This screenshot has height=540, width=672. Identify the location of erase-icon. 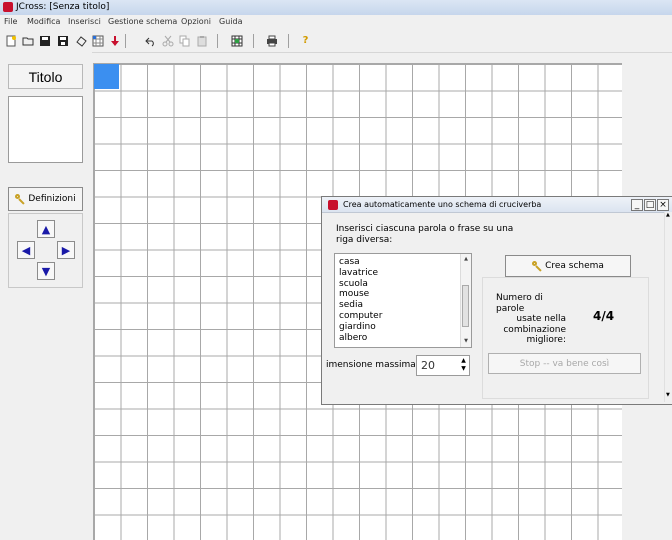
(80, 40).